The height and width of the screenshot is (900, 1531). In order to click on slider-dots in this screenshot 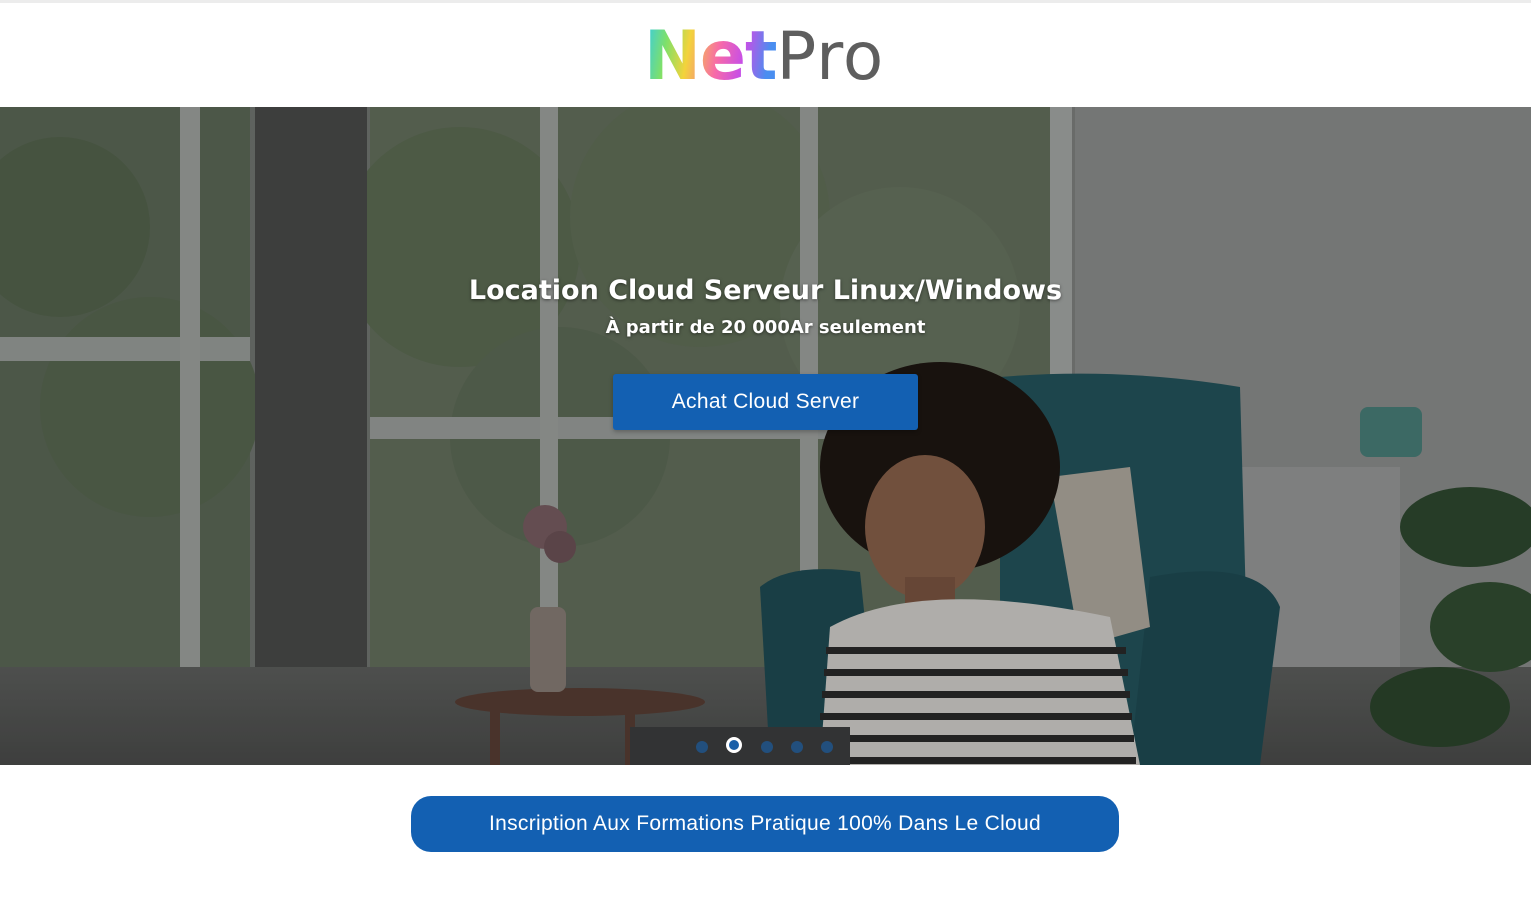, I will do `click(765, 747)`.